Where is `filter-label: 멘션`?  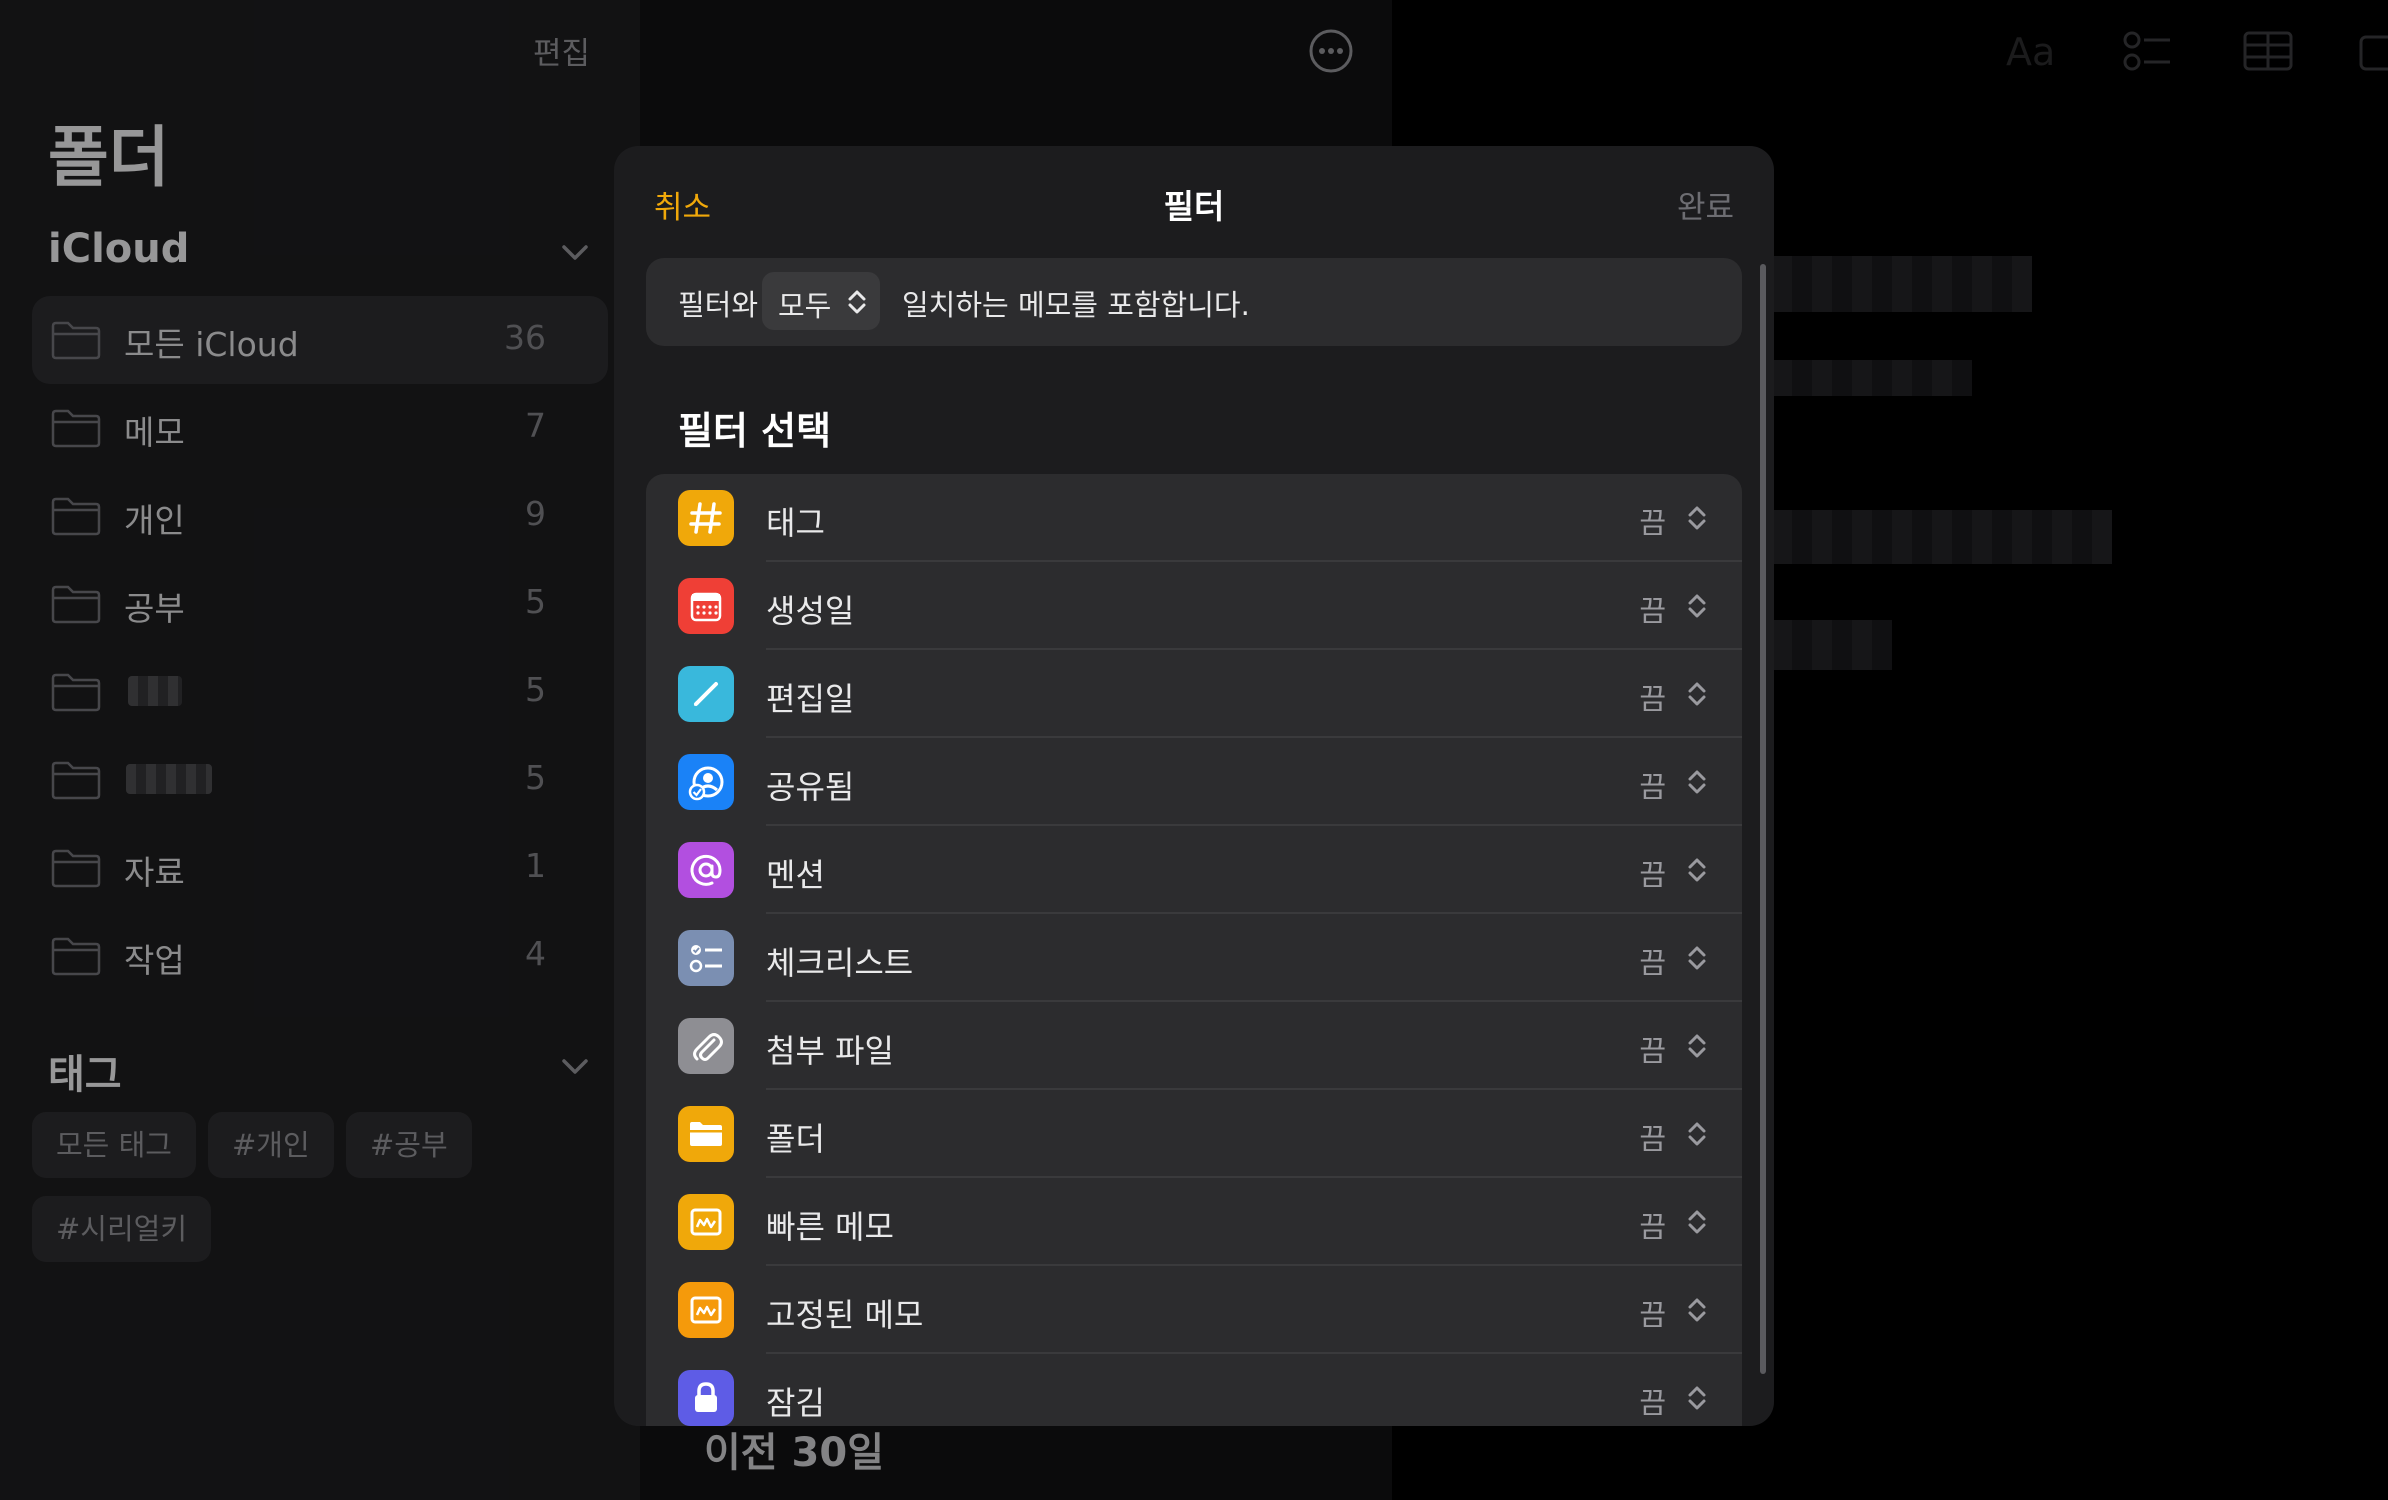 filter-label: 멘션 is located at coordinates (795, 875).